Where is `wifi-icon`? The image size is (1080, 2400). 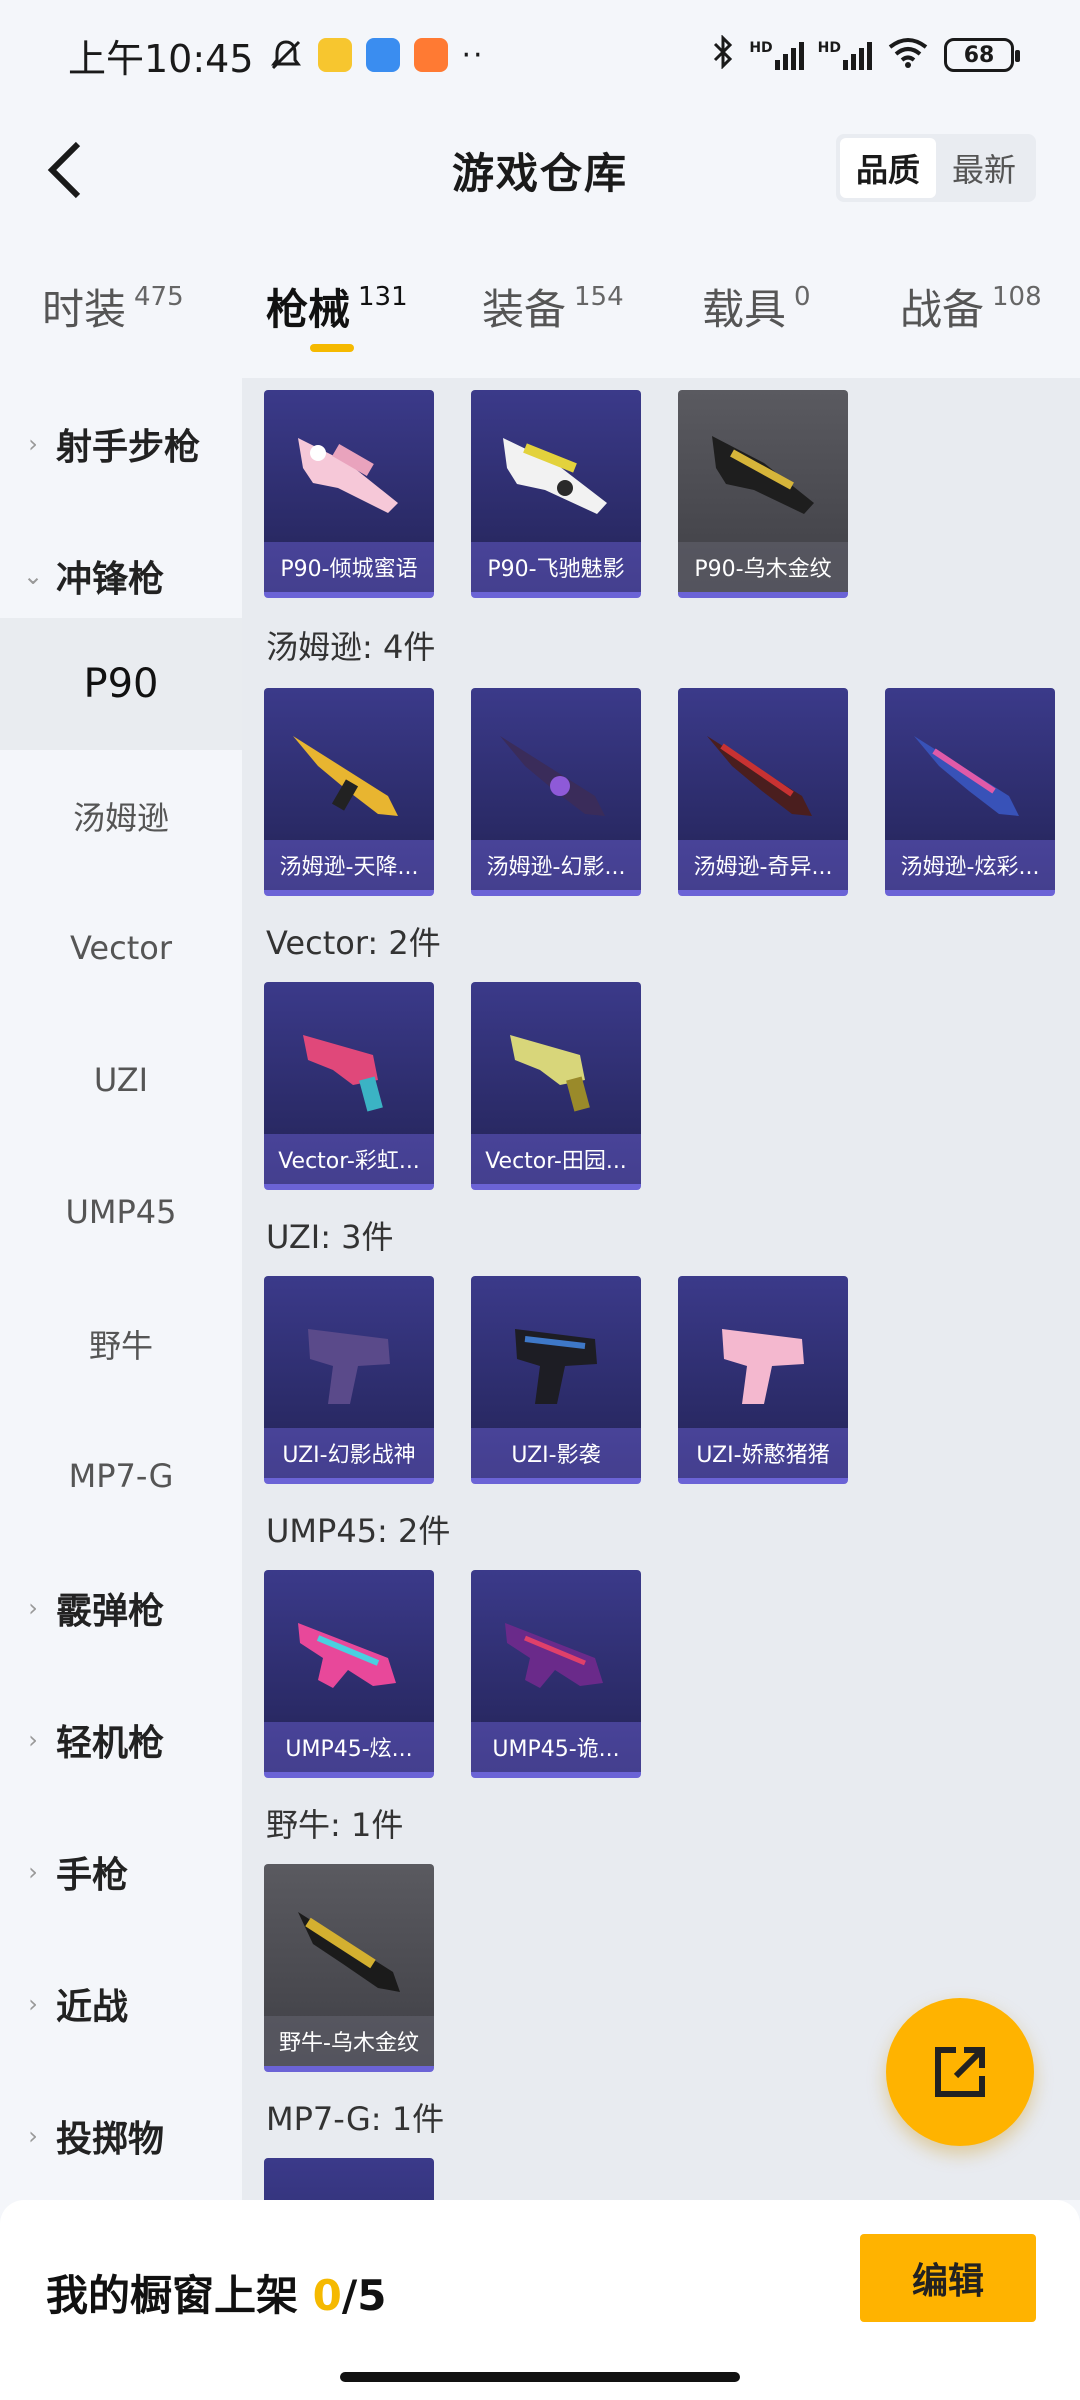 wifi-icon is located at coordinates (908, 55).